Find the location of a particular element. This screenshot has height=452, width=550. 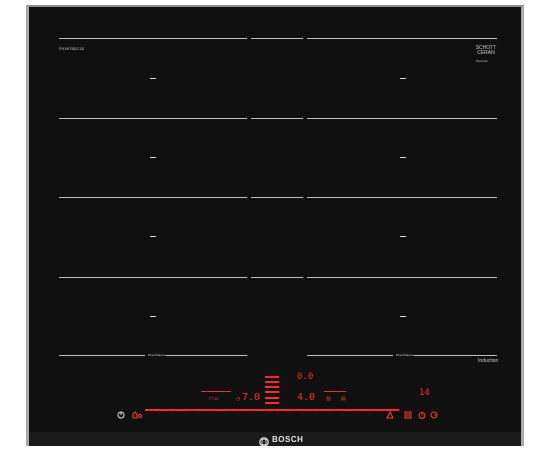

zone-marker-4-right is located at coordinates (403, 316).